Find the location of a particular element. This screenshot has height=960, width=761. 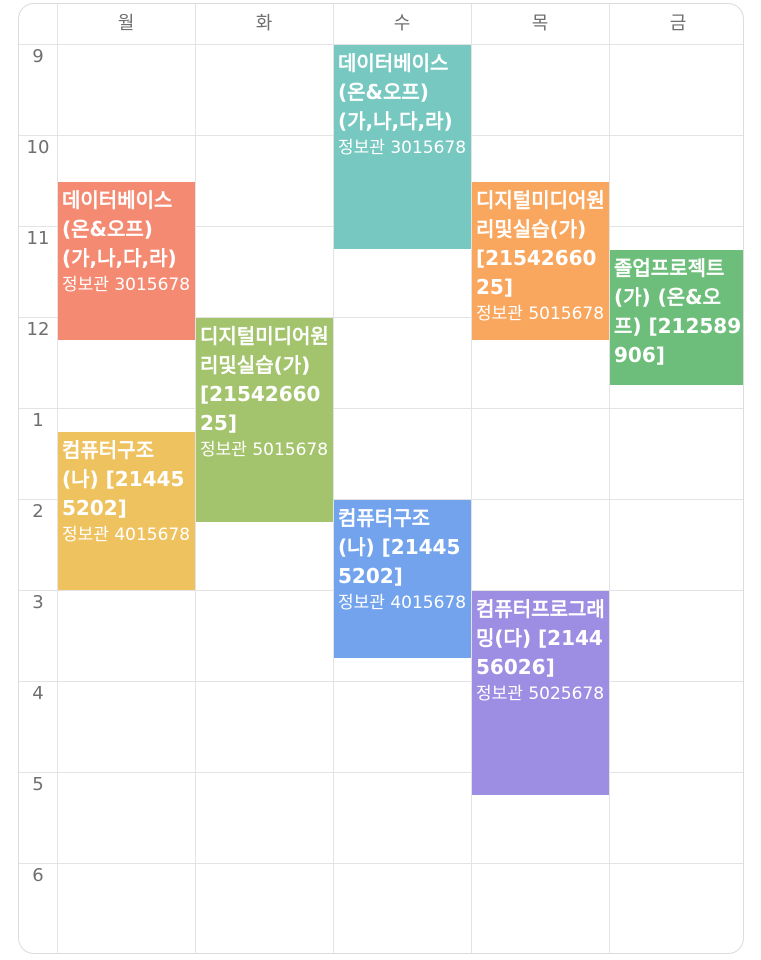

day-label: 월 is located at coordinates (126, 23).